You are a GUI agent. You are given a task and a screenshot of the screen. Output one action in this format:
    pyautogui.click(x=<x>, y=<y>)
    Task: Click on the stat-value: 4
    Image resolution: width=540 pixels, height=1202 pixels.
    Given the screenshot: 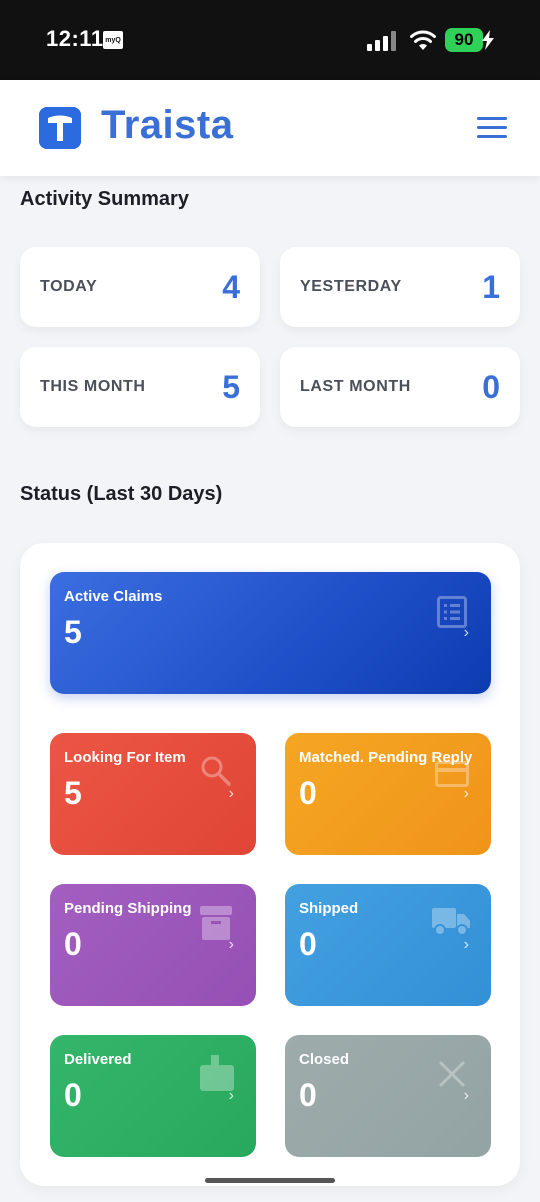 What is the action you would take?
    pyautogui.click(x=231, y=287)
    